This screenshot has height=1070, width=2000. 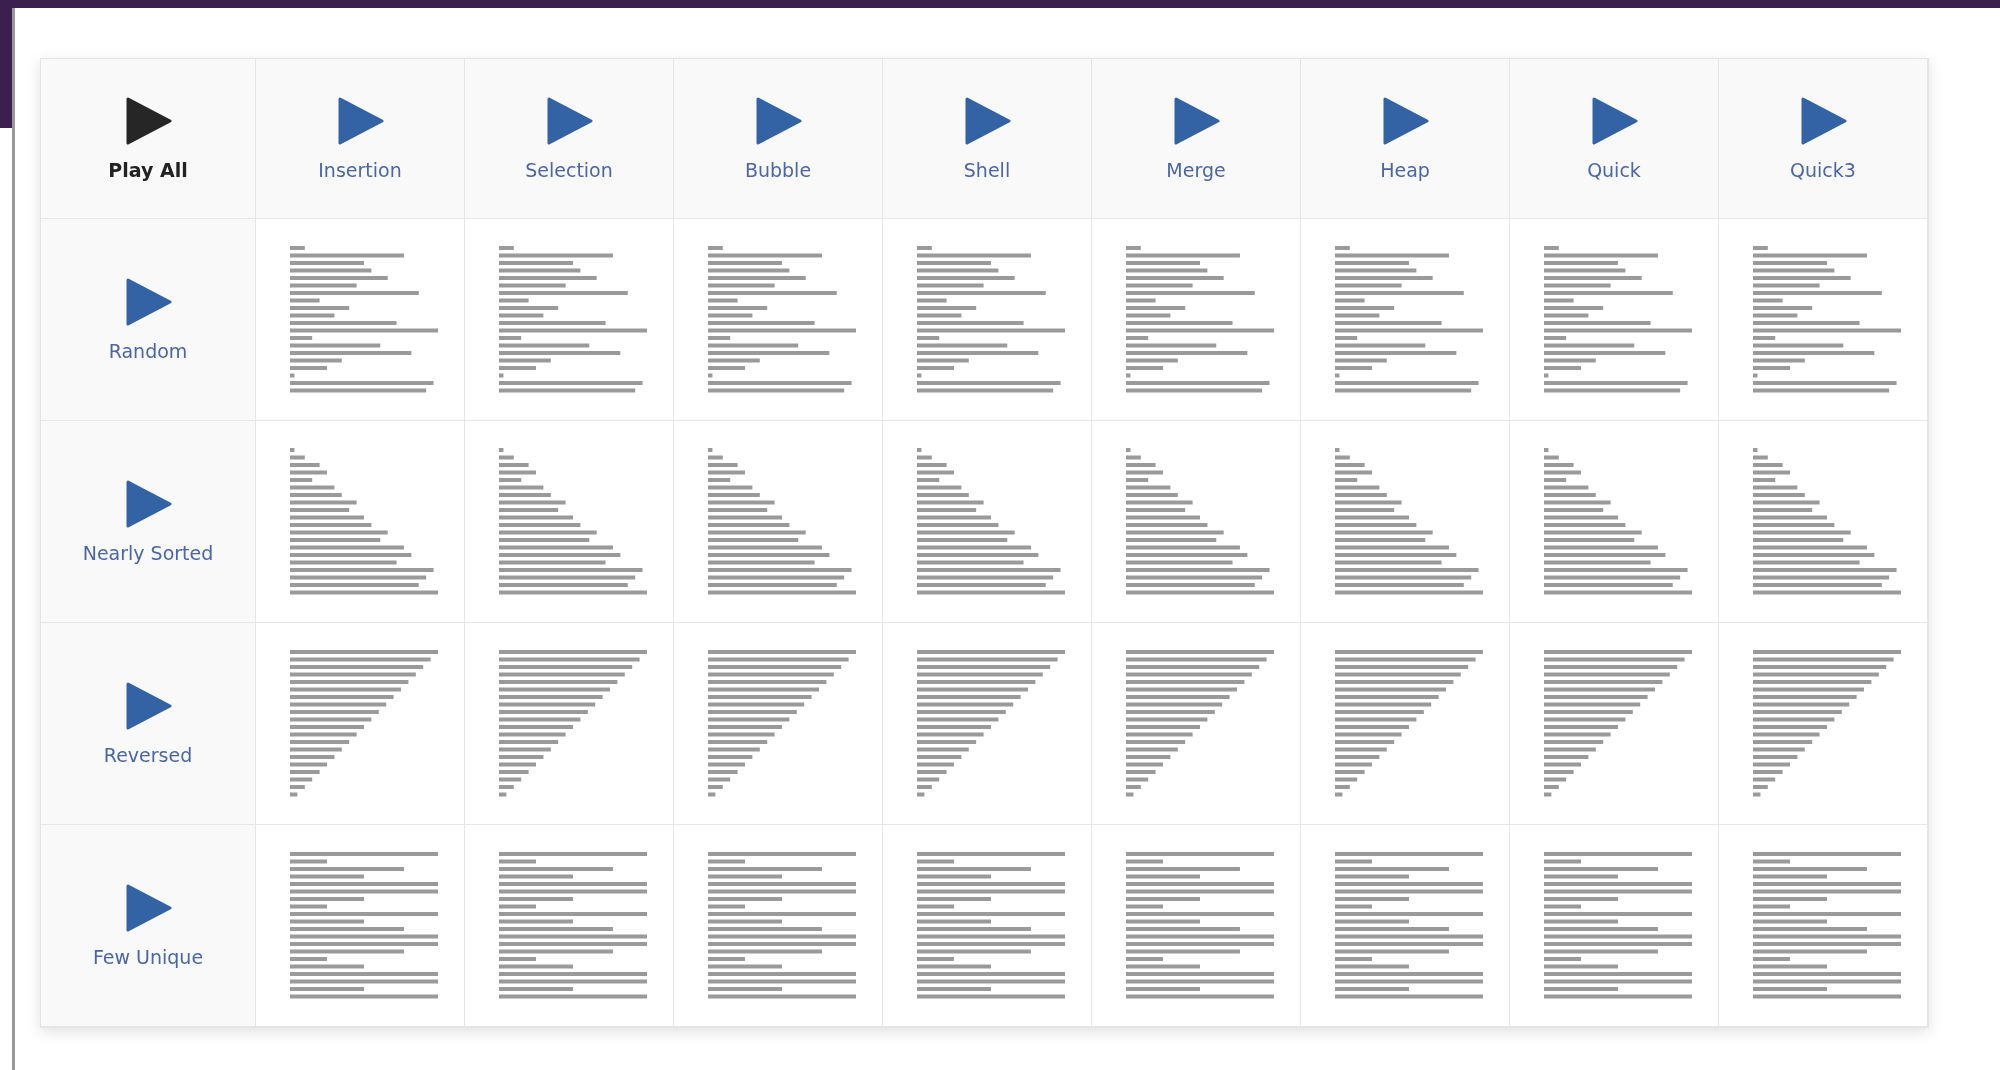 I want to click on algorithm-play-button: Shell, so click(x=987, y=138).